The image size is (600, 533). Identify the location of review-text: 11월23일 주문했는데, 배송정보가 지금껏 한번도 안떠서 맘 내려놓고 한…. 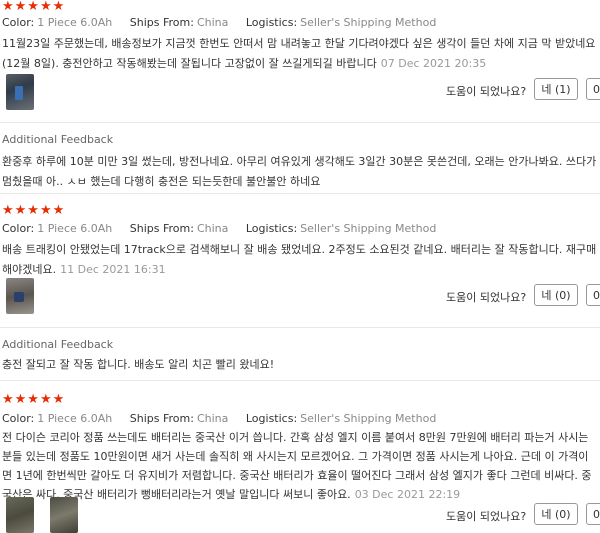
(300, 54).